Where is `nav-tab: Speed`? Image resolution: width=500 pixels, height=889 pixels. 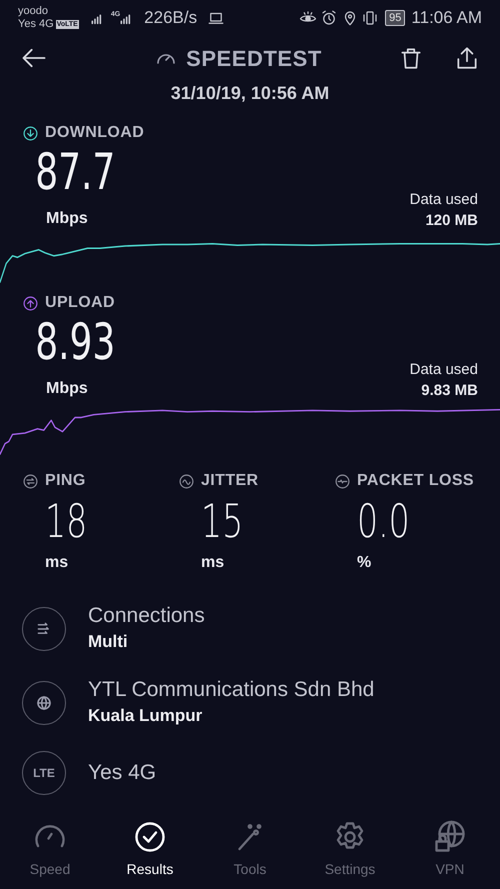
nav-tab: Speed is located at coordinates (50, 849).